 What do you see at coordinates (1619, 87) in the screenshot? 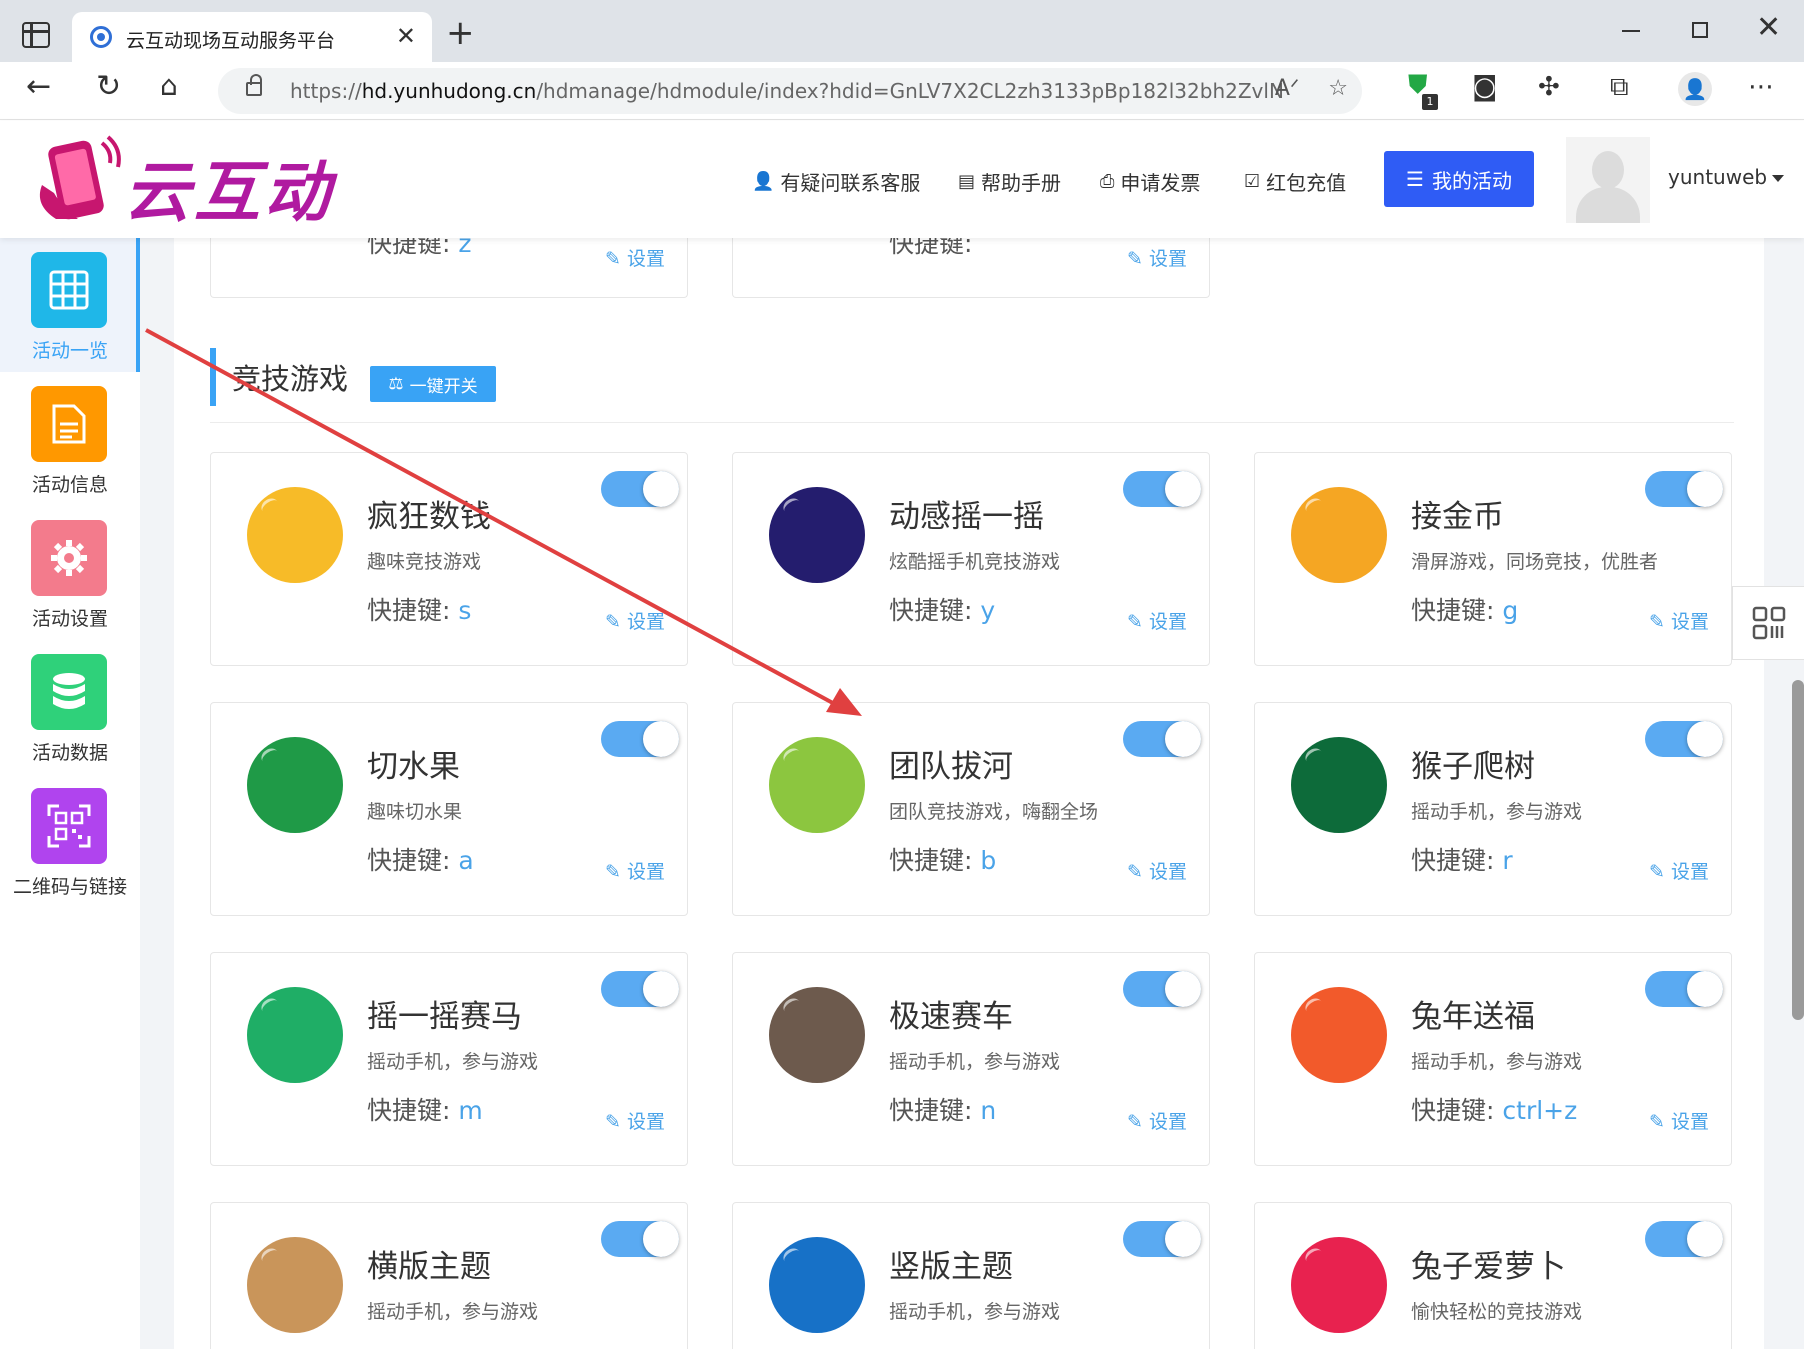
I see `collections-icon: ⧉` at bounding box center [1619, 87].